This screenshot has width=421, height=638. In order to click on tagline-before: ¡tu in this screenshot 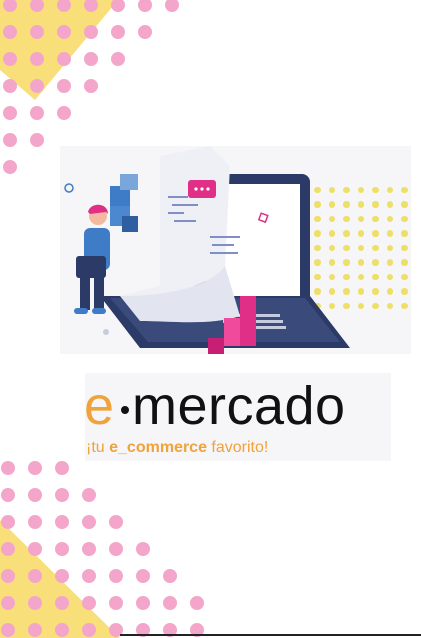, I will do `click(98, 447)`.